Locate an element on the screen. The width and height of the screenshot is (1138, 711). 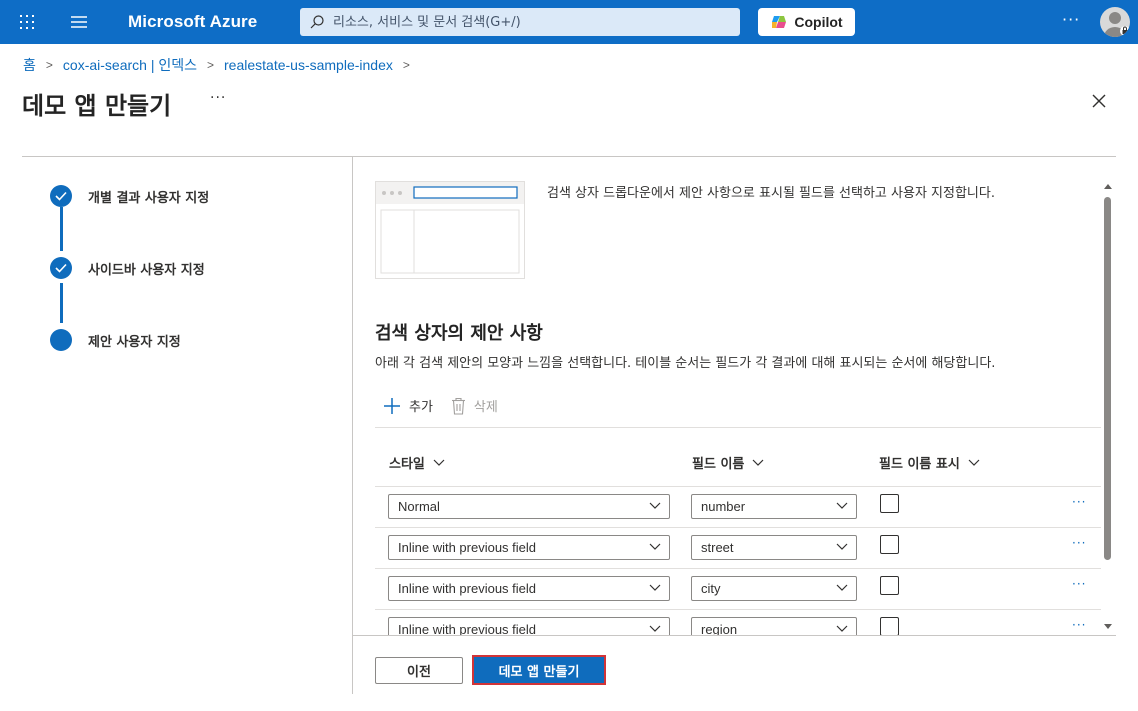
table-row: Inline with previous field city ··· is located at coordinates (738, 589).